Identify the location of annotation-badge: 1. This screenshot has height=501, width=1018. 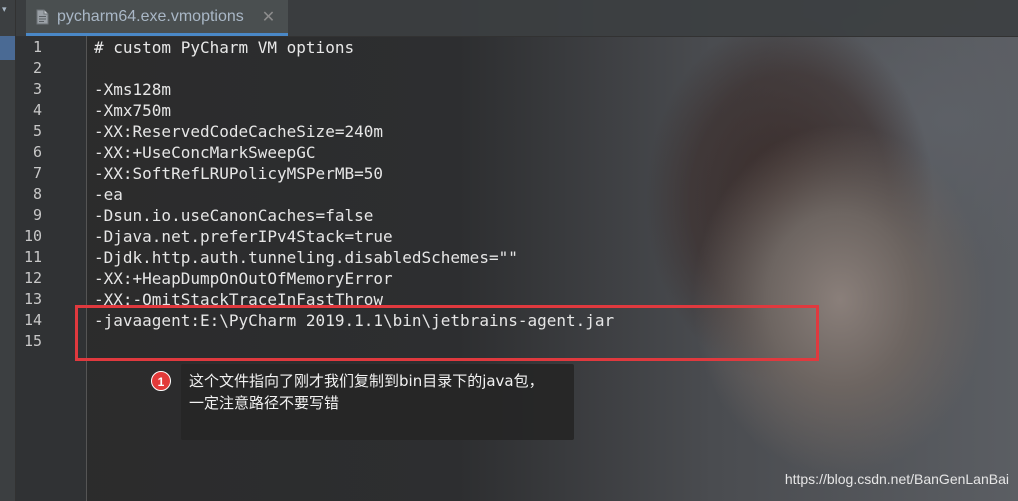
(161, 381).